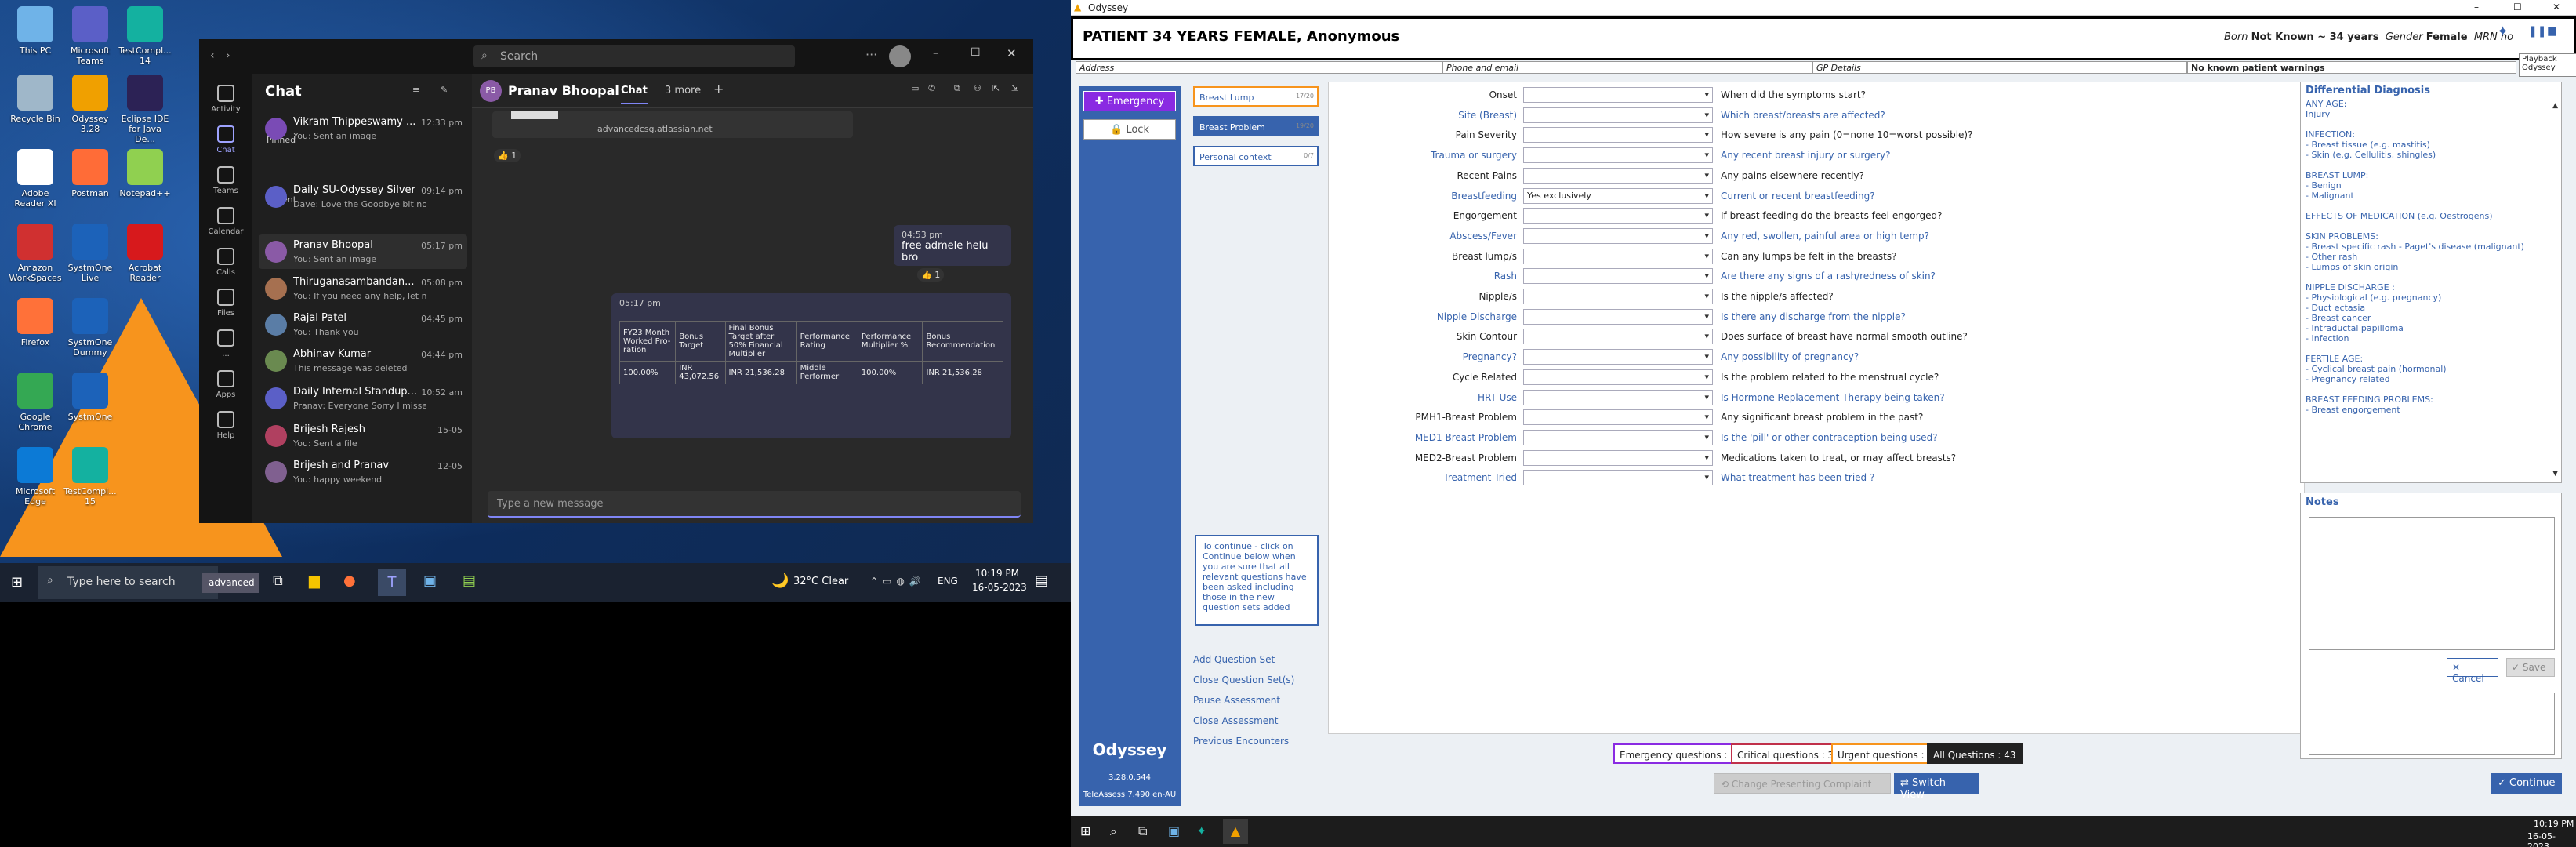  What do you see at coordinates (363, 251) in the screenshot?
I see `chat-list-item: Pranav Bhoopal You: Sent an image 05:17 pm` at bounding box center [363, 251].